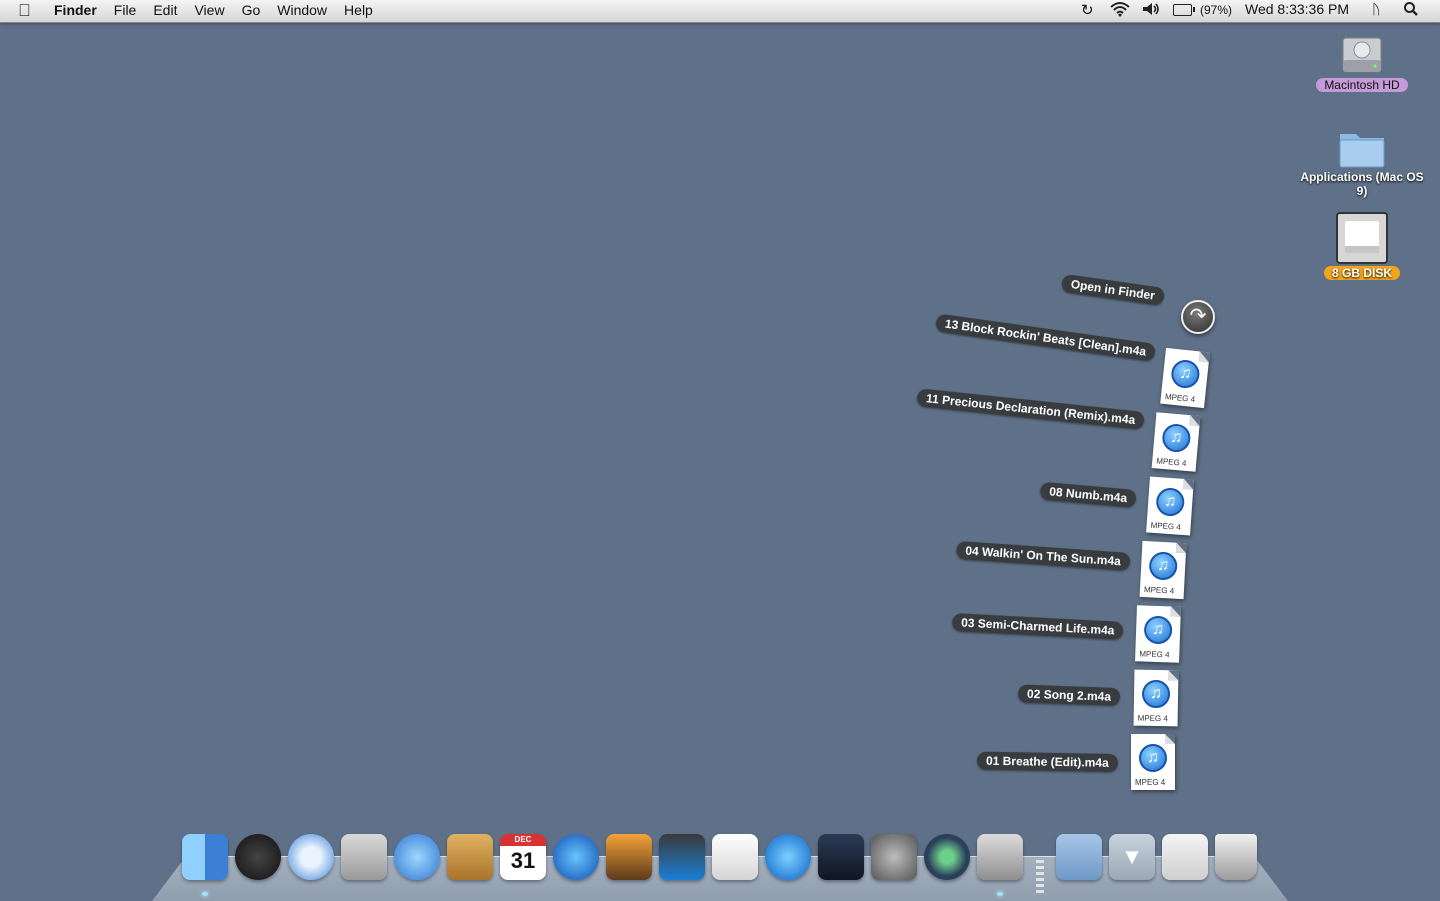 The image size is (1440, 901). I want to click on desktop-icon-applications-os9: Applications (Mac OS 9), so click(1362, 163).